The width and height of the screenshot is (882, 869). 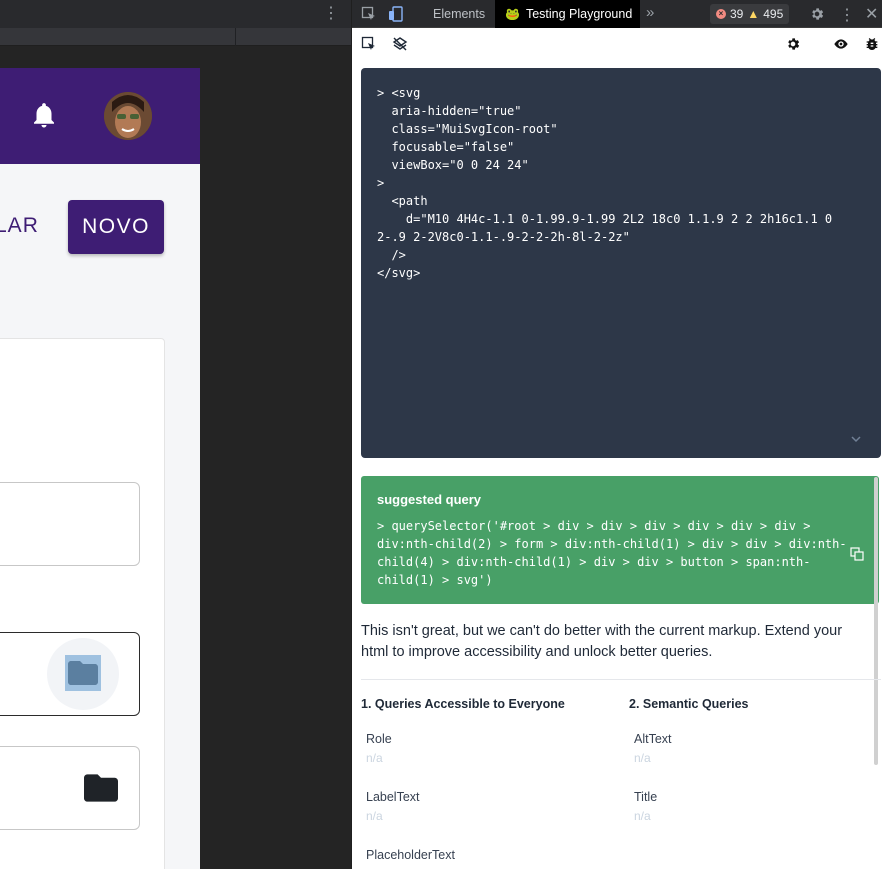 I want to click on query-value-alttext: n/a, so click(x=642, y=758).